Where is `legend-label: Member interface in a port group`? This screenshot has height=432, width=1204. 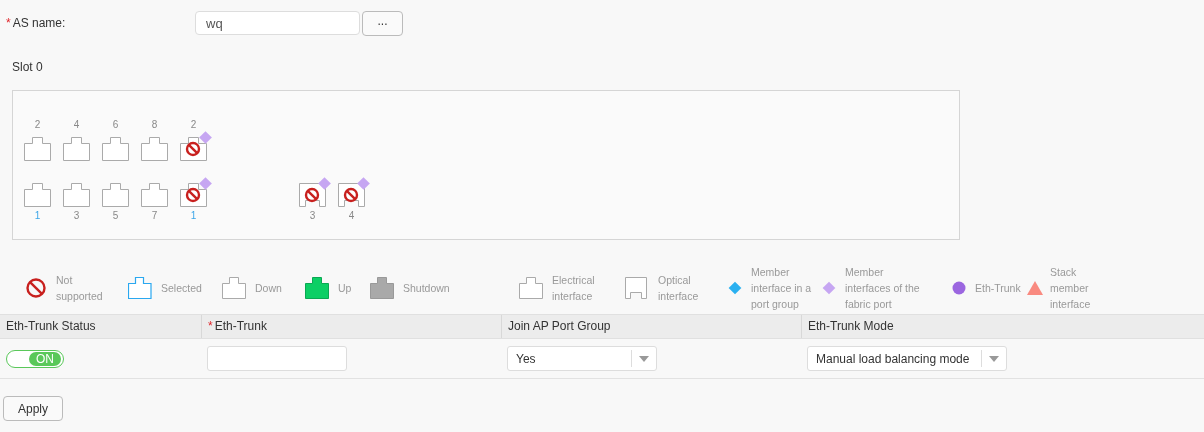 legend-label: Member interface in a port group is located at coordinates (782, 288).